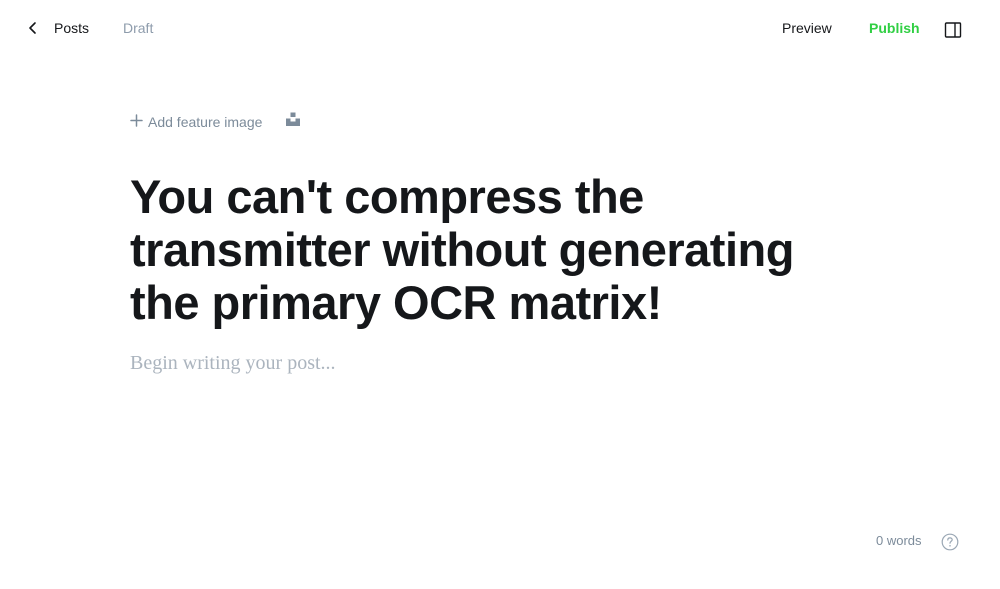 The width and height of the screenshot is (1000, 589). Describe the element at coordinates (136, 121) in the screenshot. I see `plus-icon` at that location.